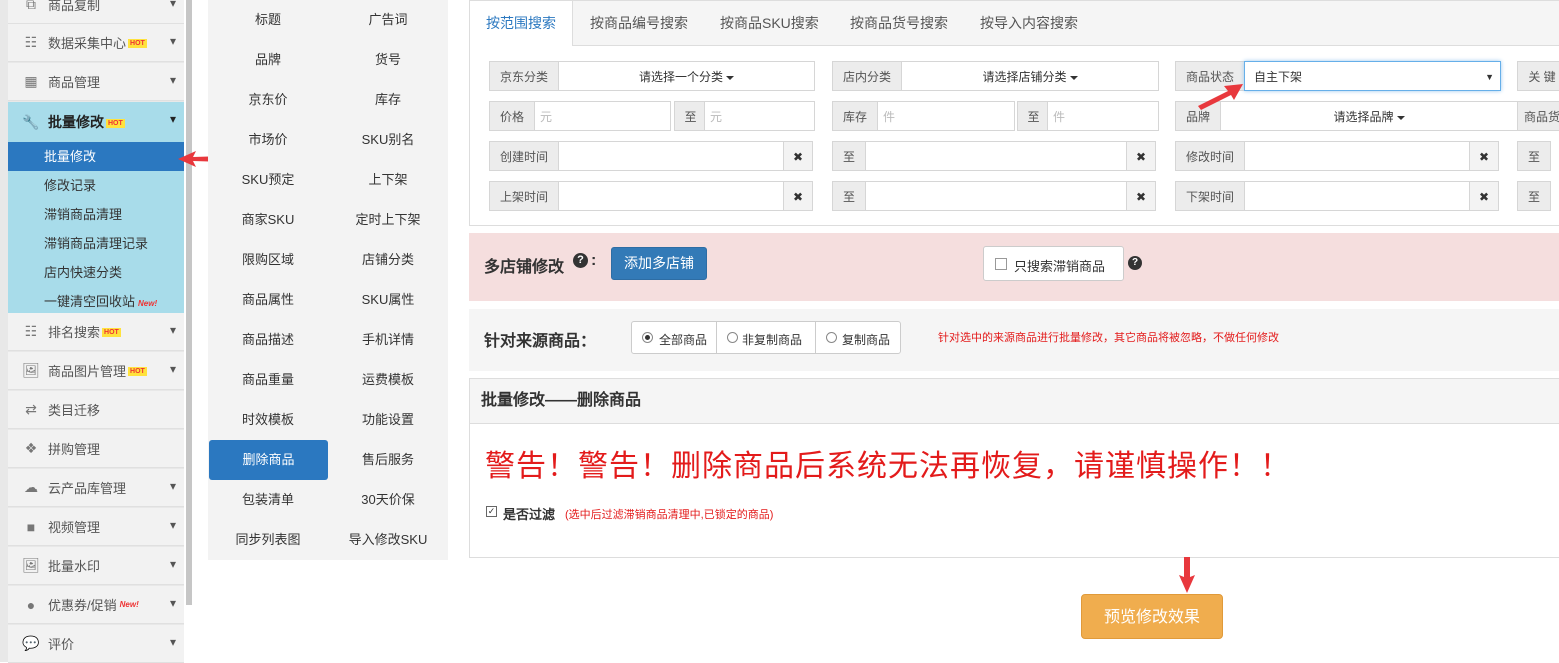 Image resolution: width=1559 pixels, height=663 pixels. What do you see at coordinates (74, 527) in the screenshot?
I see `sidebar-item-label: 视频管理` at bounding box center [74, 527].